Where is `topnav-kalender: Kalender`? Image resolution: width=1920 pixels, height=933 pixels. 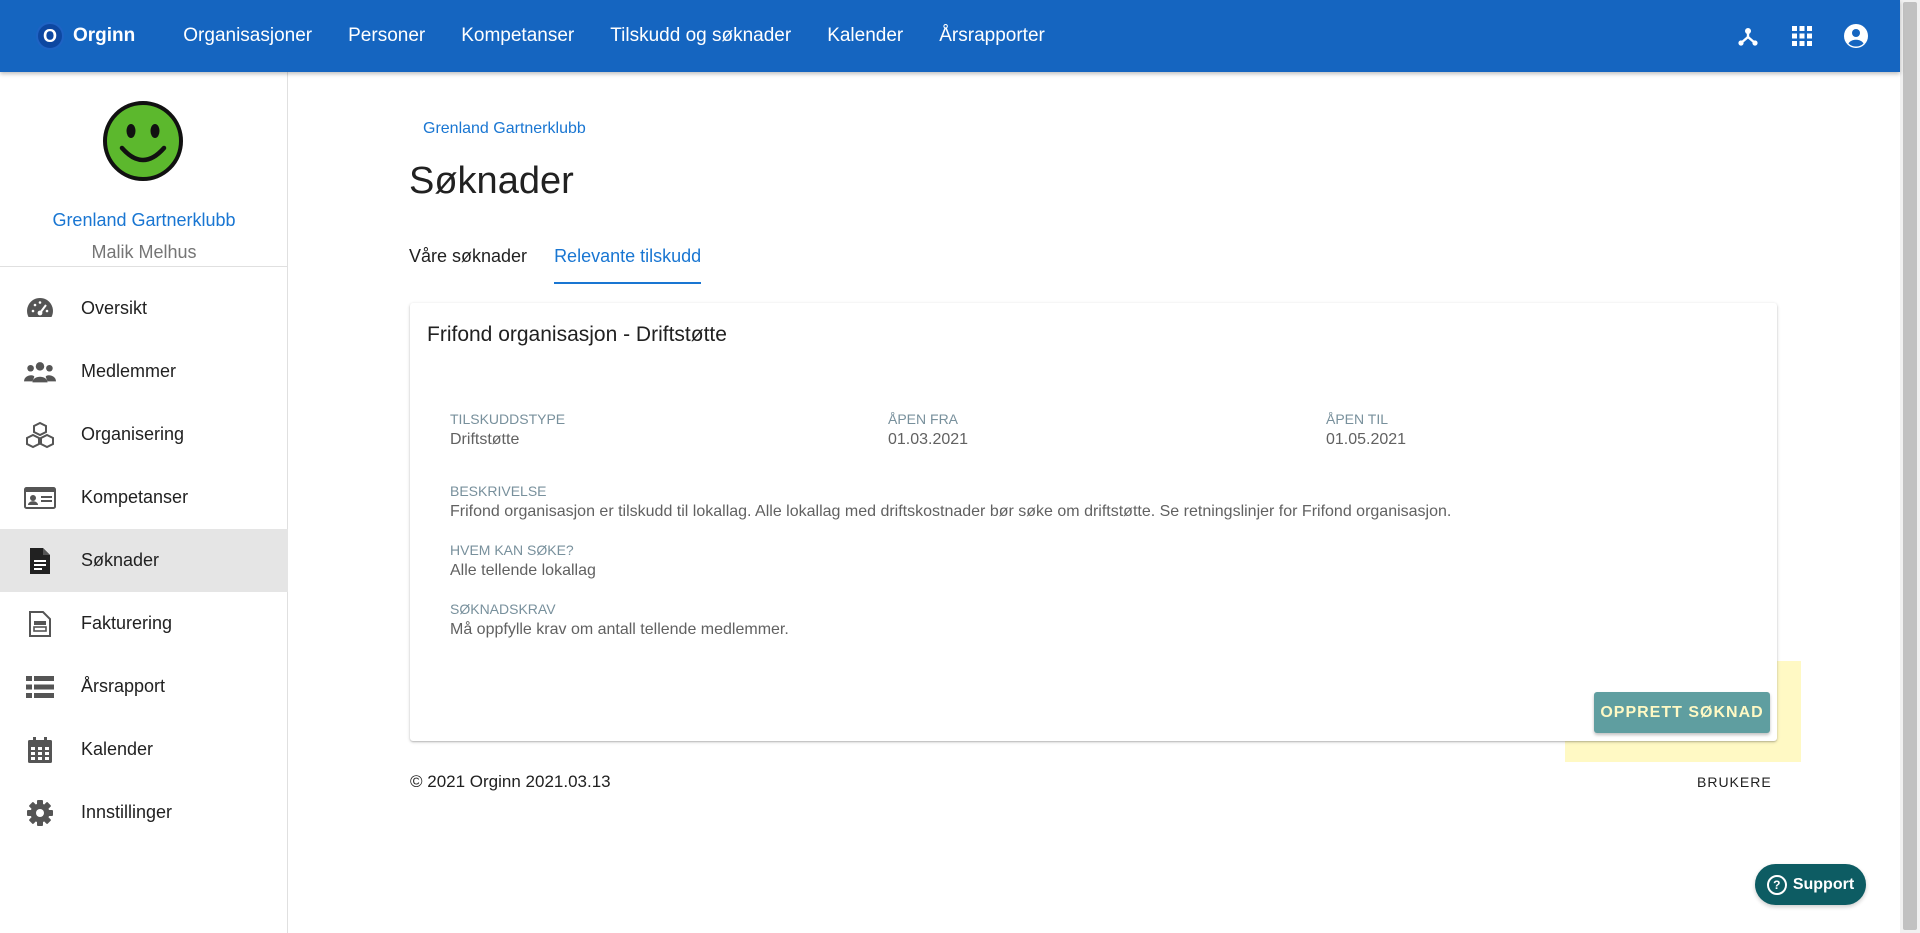
topnav-kalender: Kalender is located at coordinates (865, 36).